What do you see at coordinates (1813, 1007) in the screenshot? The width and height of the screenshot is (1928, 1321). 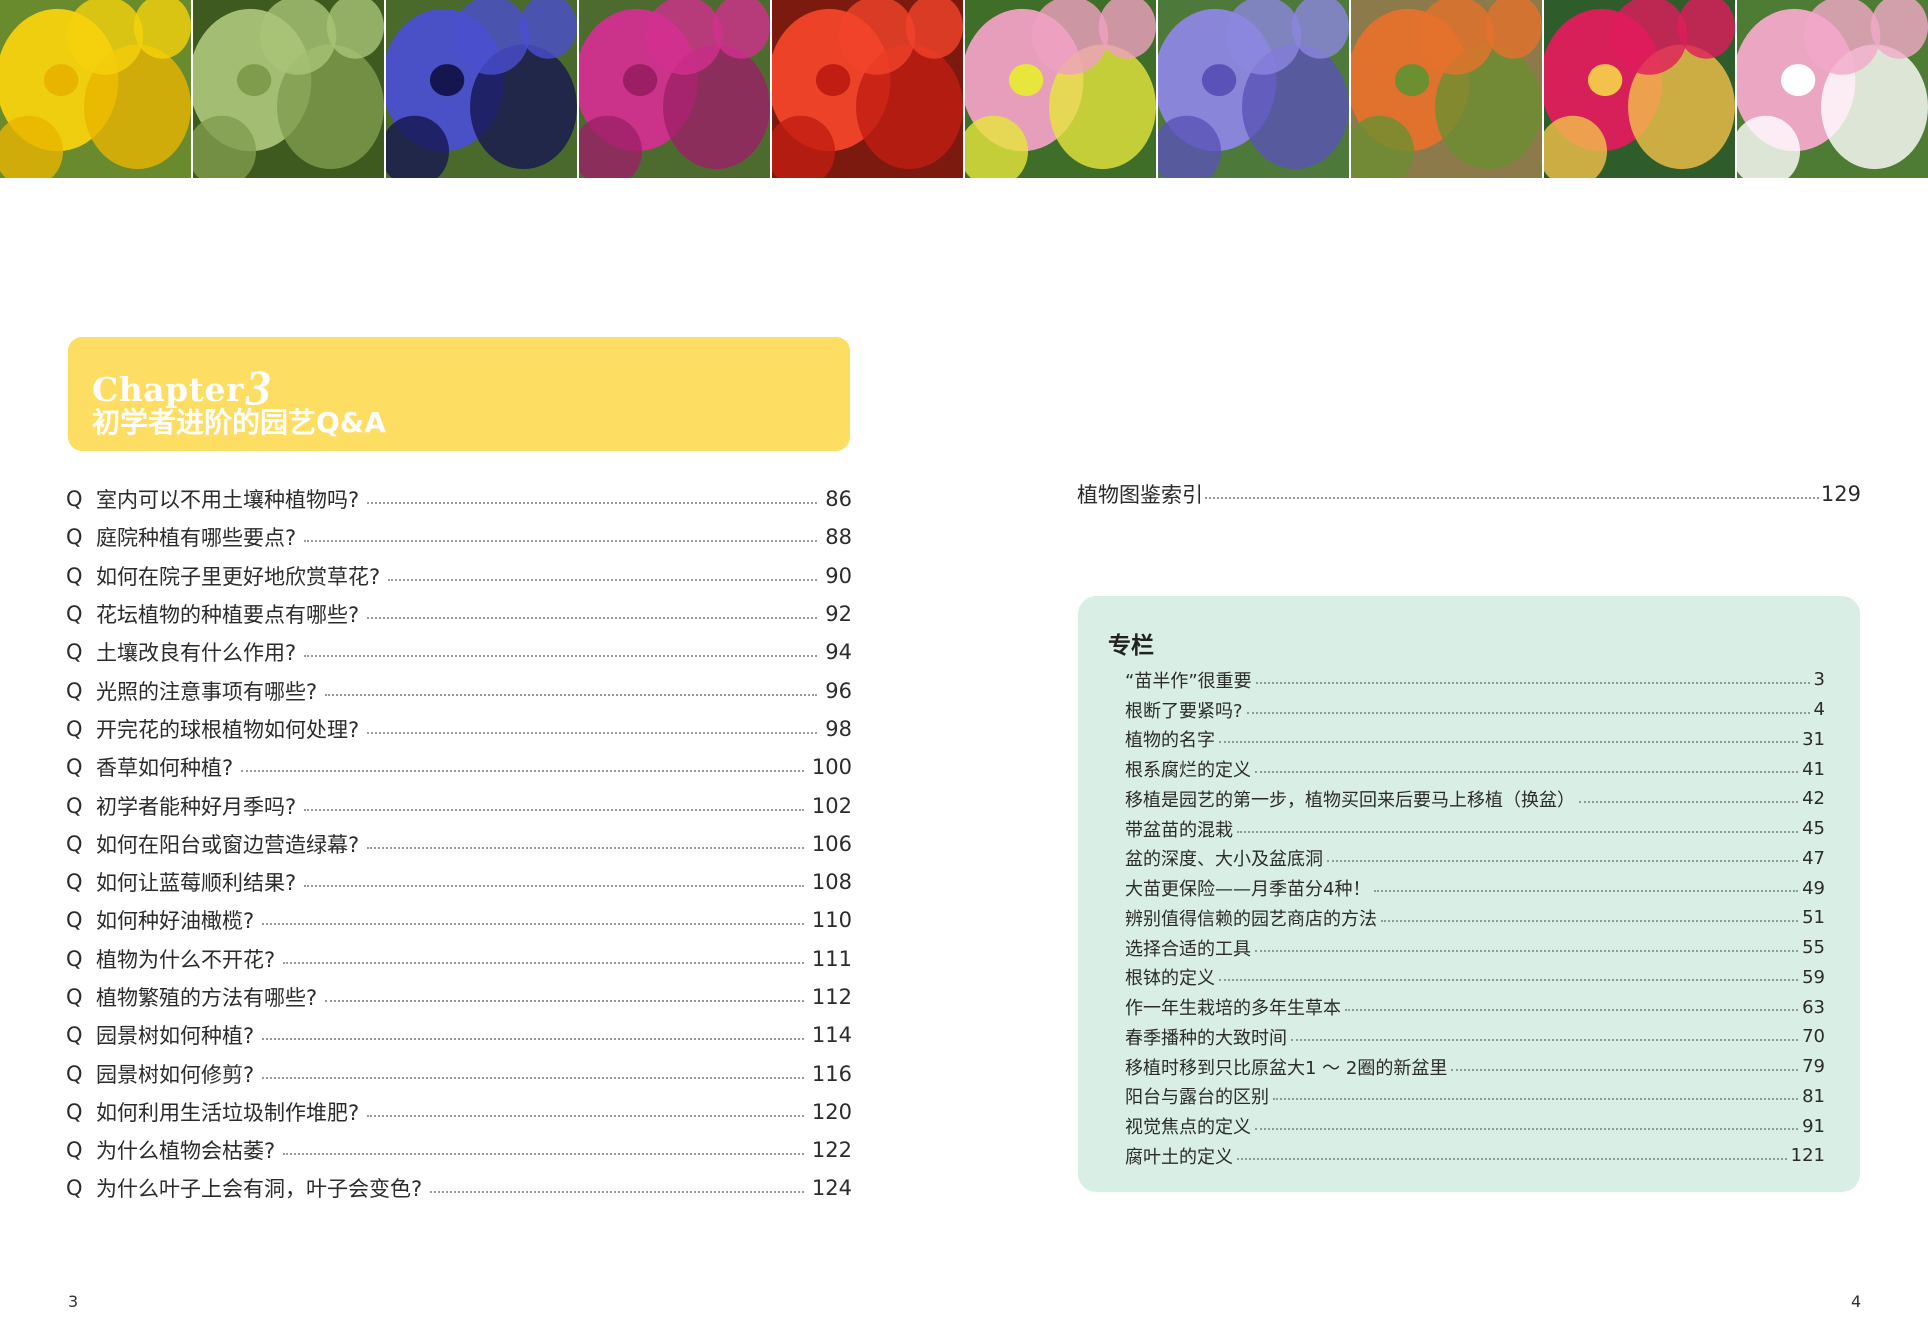 I see `column-entry-page: 63` at bounding box center [1813, 1007].